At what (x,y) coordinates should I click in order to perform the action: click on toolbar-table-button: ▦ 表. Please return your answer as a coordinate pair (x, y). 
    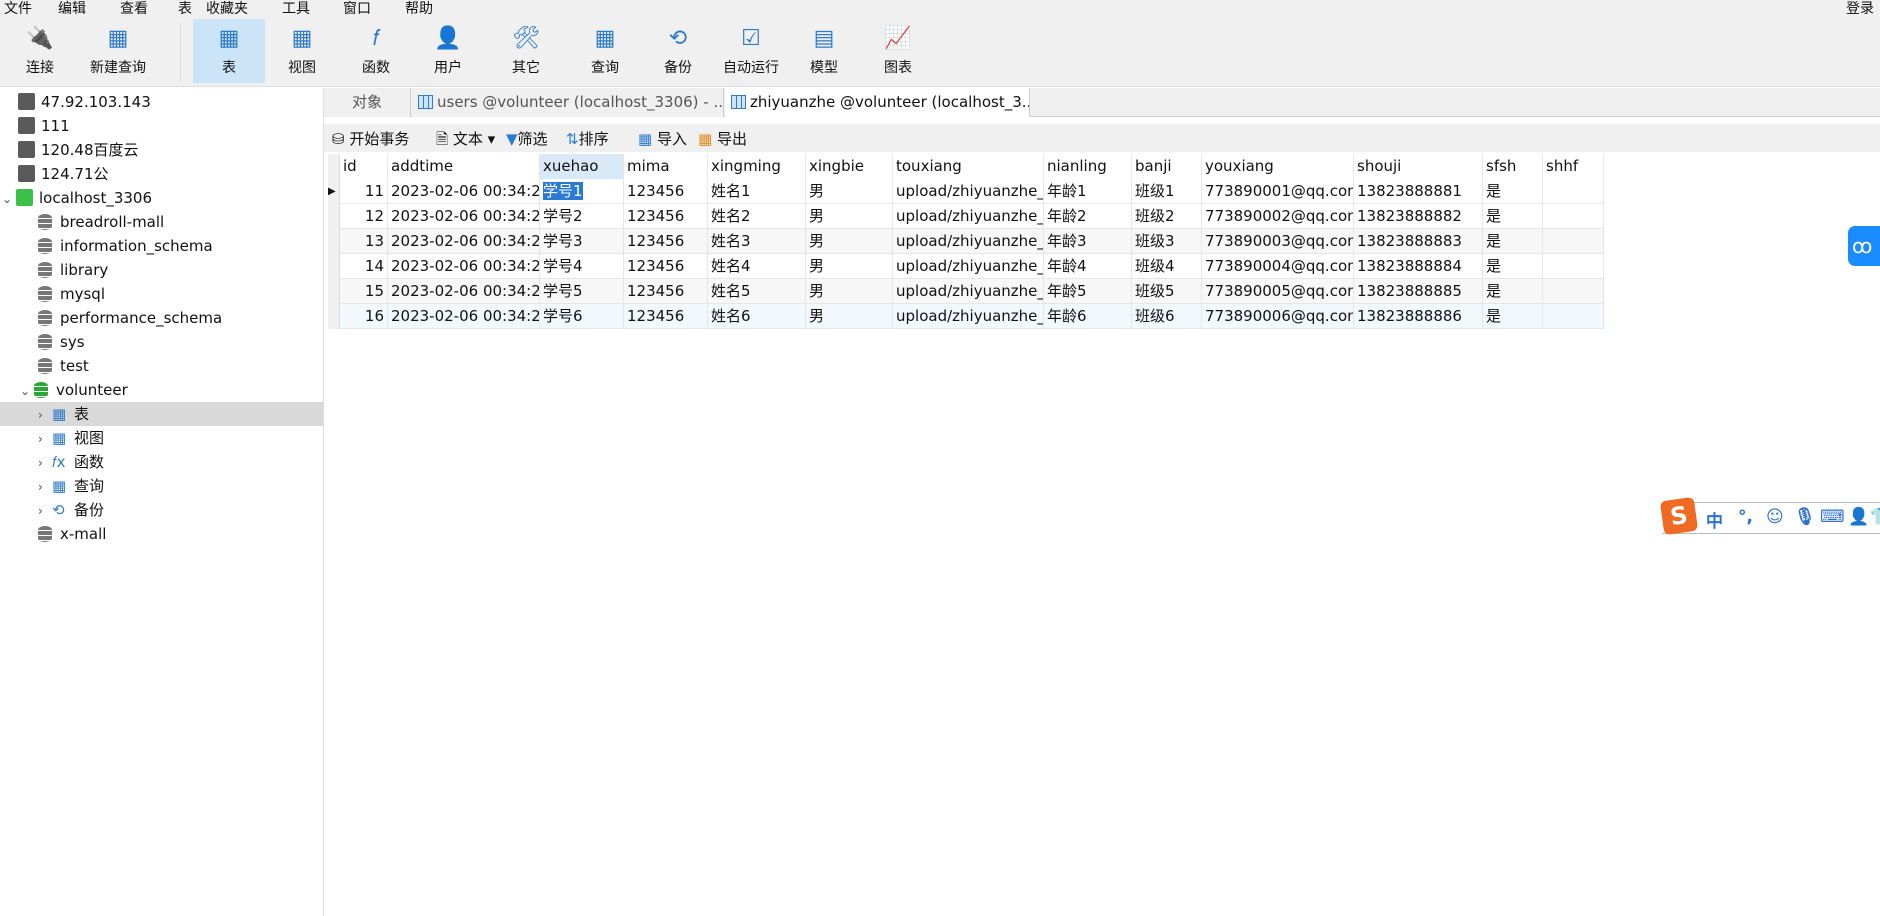
    Looking at the image, I should click on (229, 51).